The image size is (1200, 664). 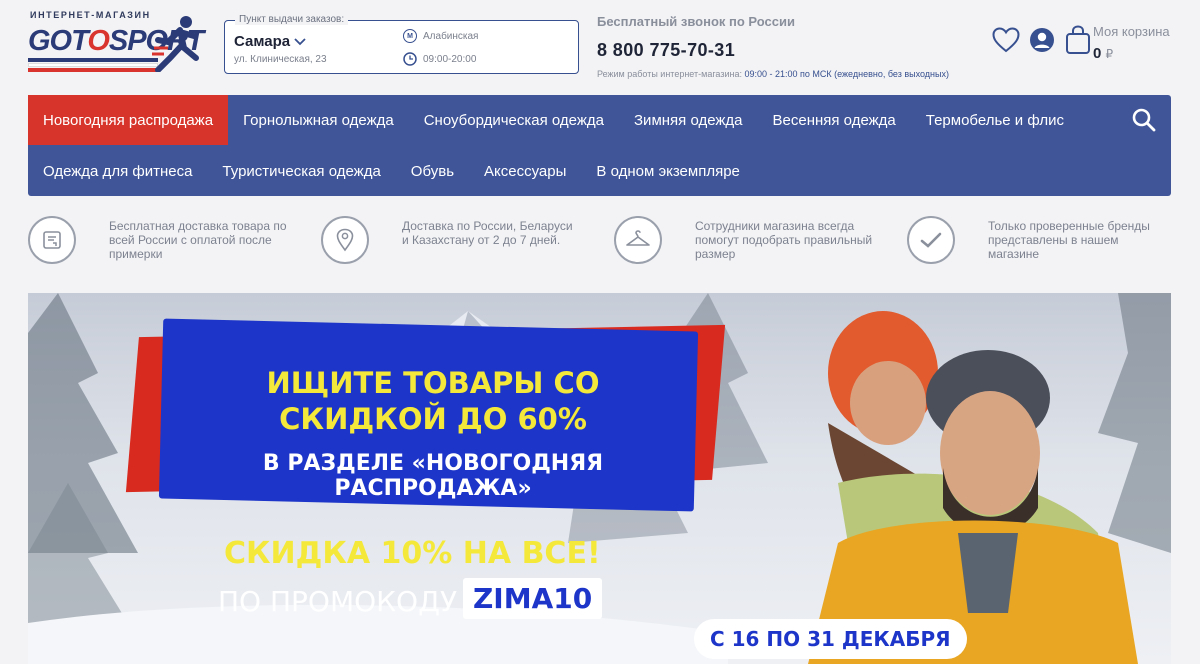 What do you see at coordinates (1131, 31) in the screenshot?
I see `cart-label: Моя корзина` at bounding box center [1131, 31].